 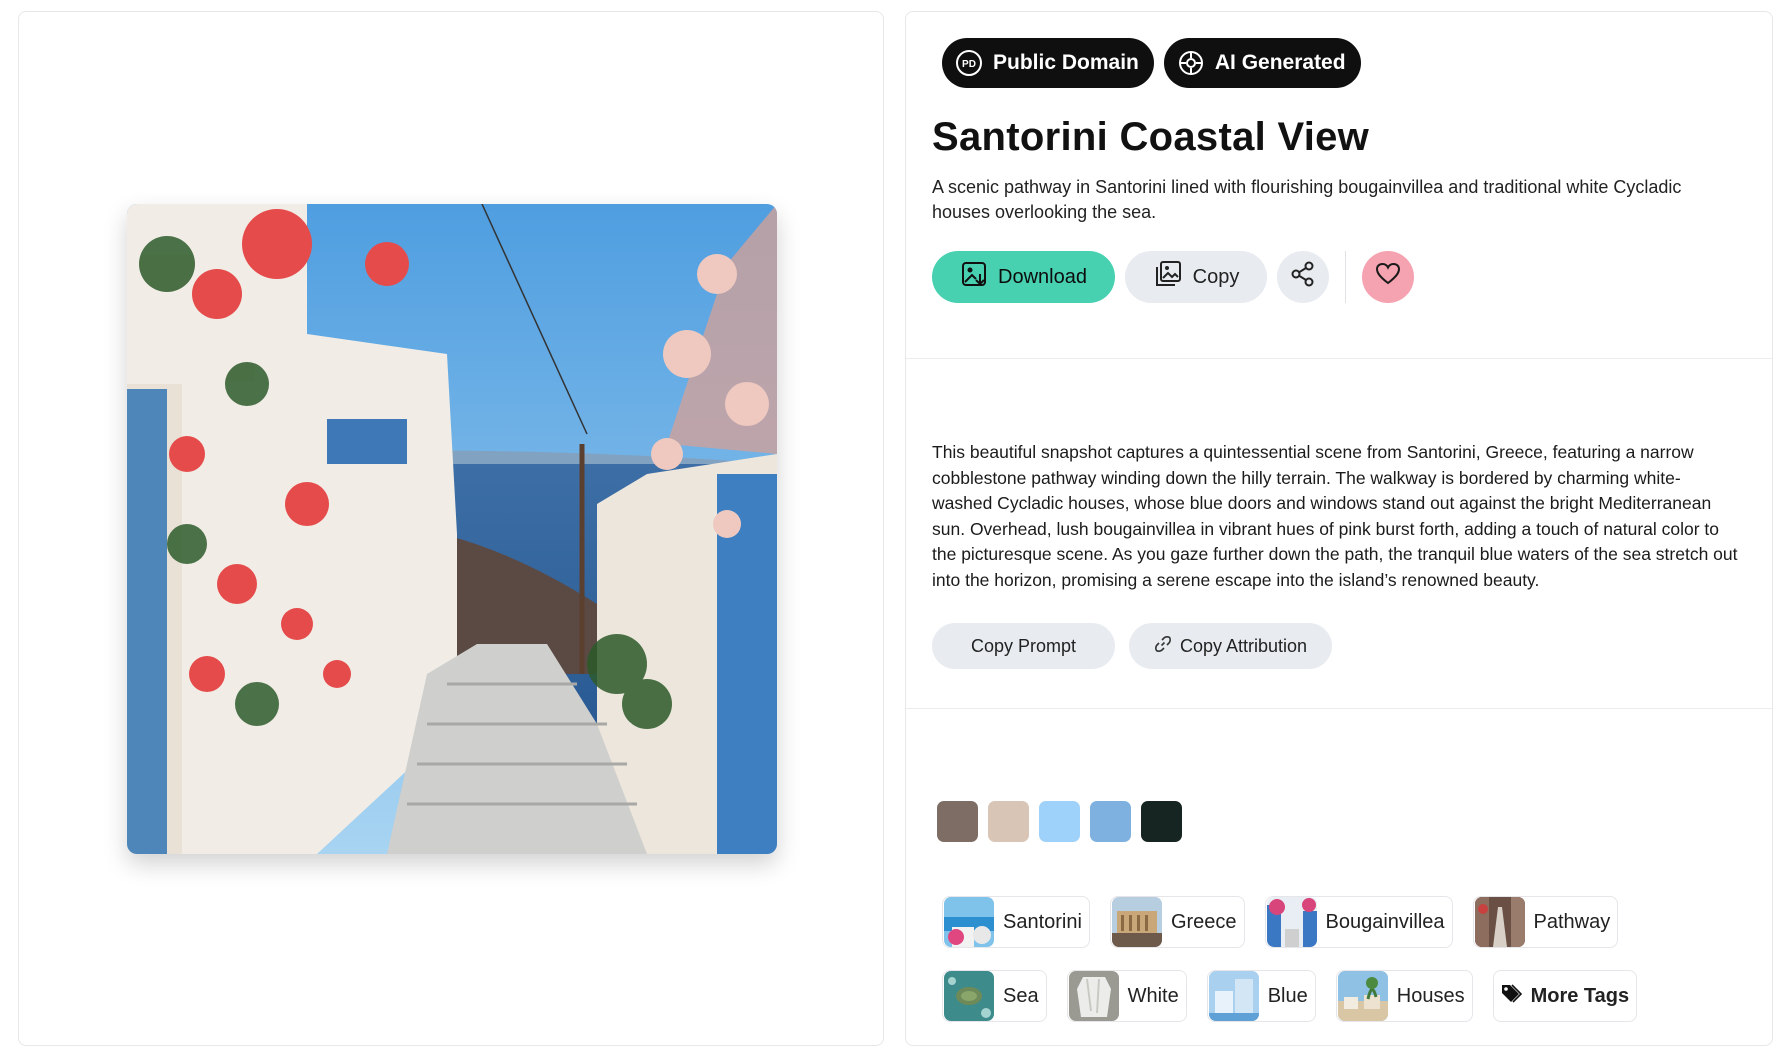 I want to click on heart-icon, so click(x=1388, y=277).